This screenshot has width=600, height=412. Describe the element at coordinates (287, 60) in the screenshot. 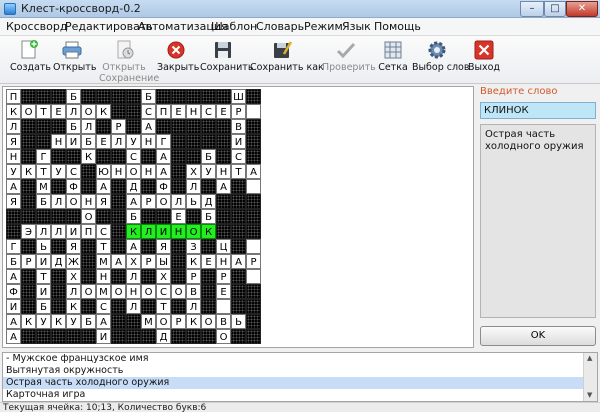

I see `save-as-button: Сохранить как` at that location.